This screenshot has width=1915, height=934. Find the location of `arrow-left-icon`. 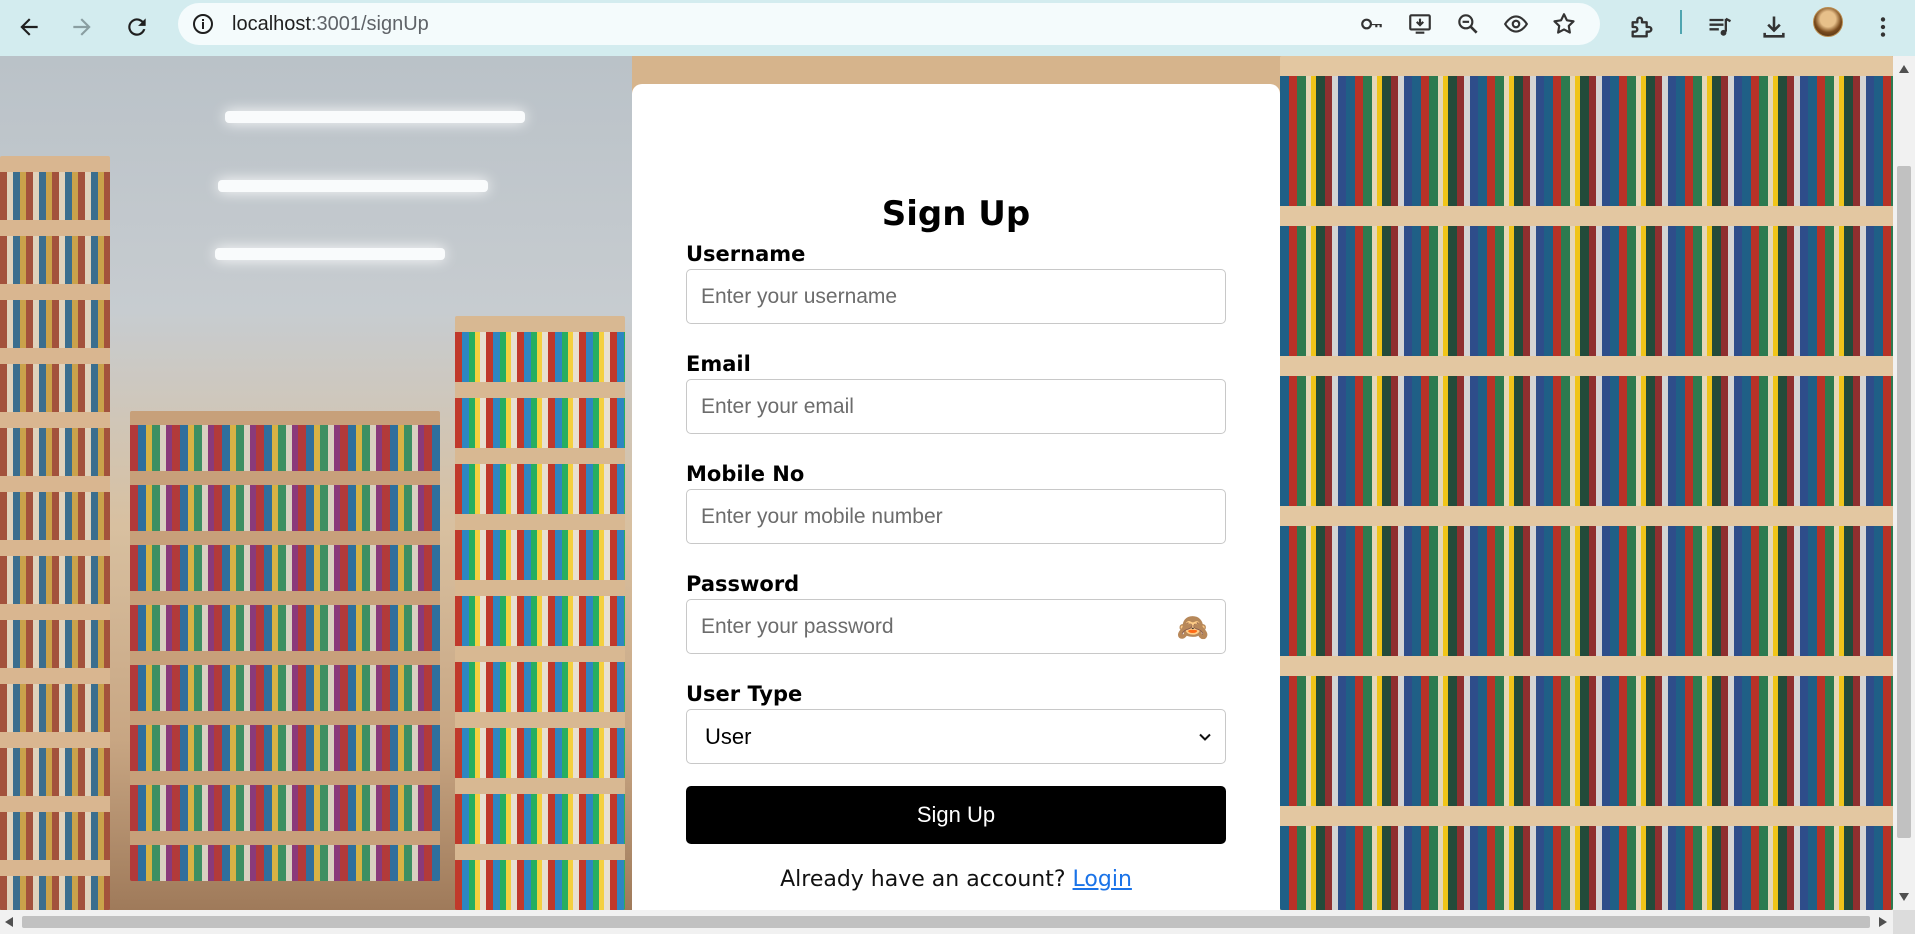

arrow-left-icon is located at coordinates (29, 27).